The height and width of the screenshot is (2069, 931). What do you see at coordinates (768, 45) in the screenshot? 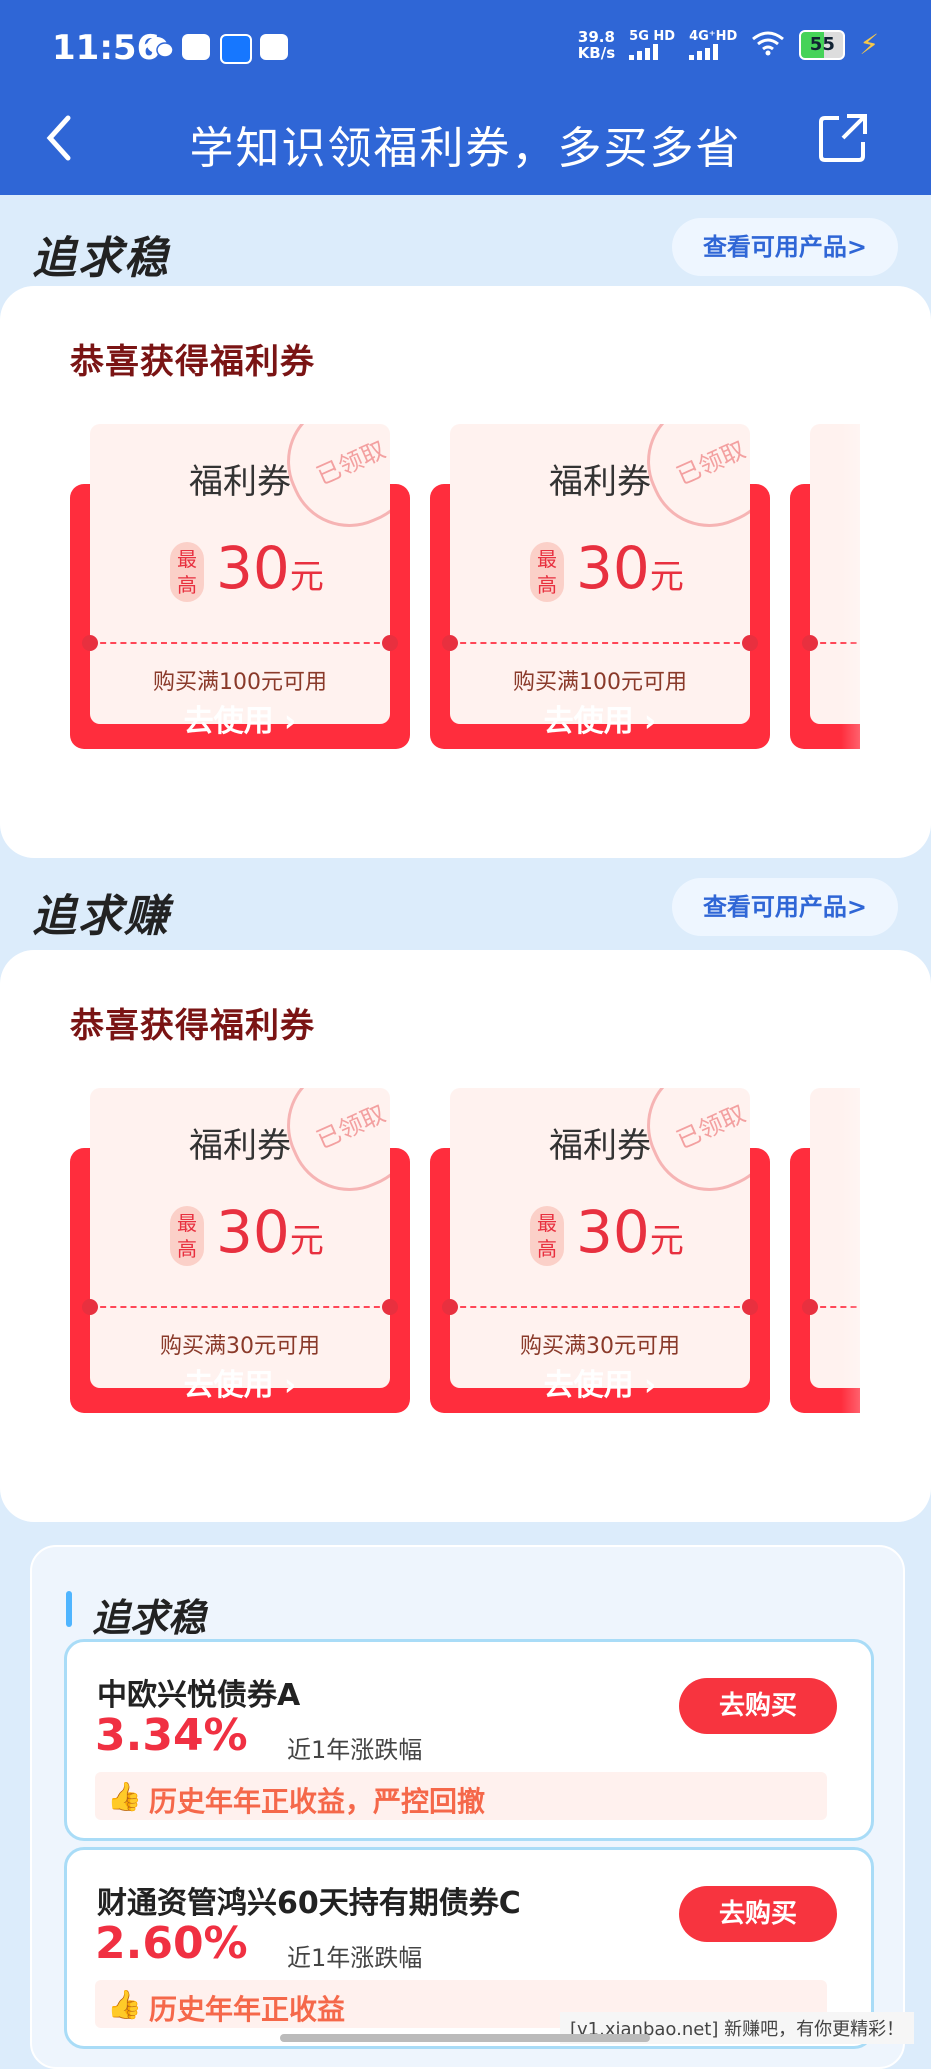
I see `wifi-icon` at bounding box center [768, 45].